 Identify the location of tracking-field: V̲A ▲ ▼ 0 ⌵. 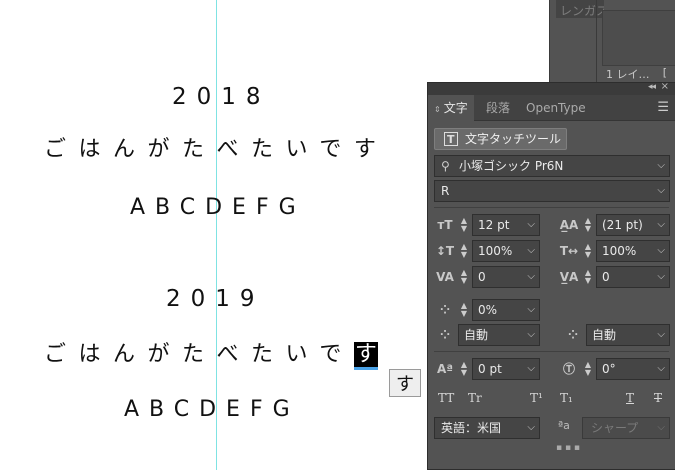
(614, 277).